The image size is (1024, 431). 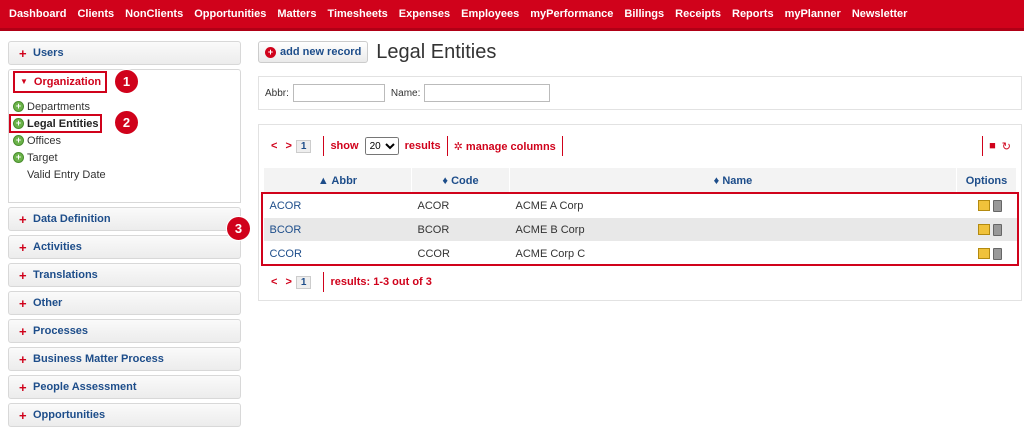 I want to click on table-row: ACOR ACOR ACME A Corp, so click(x=640, y=205).